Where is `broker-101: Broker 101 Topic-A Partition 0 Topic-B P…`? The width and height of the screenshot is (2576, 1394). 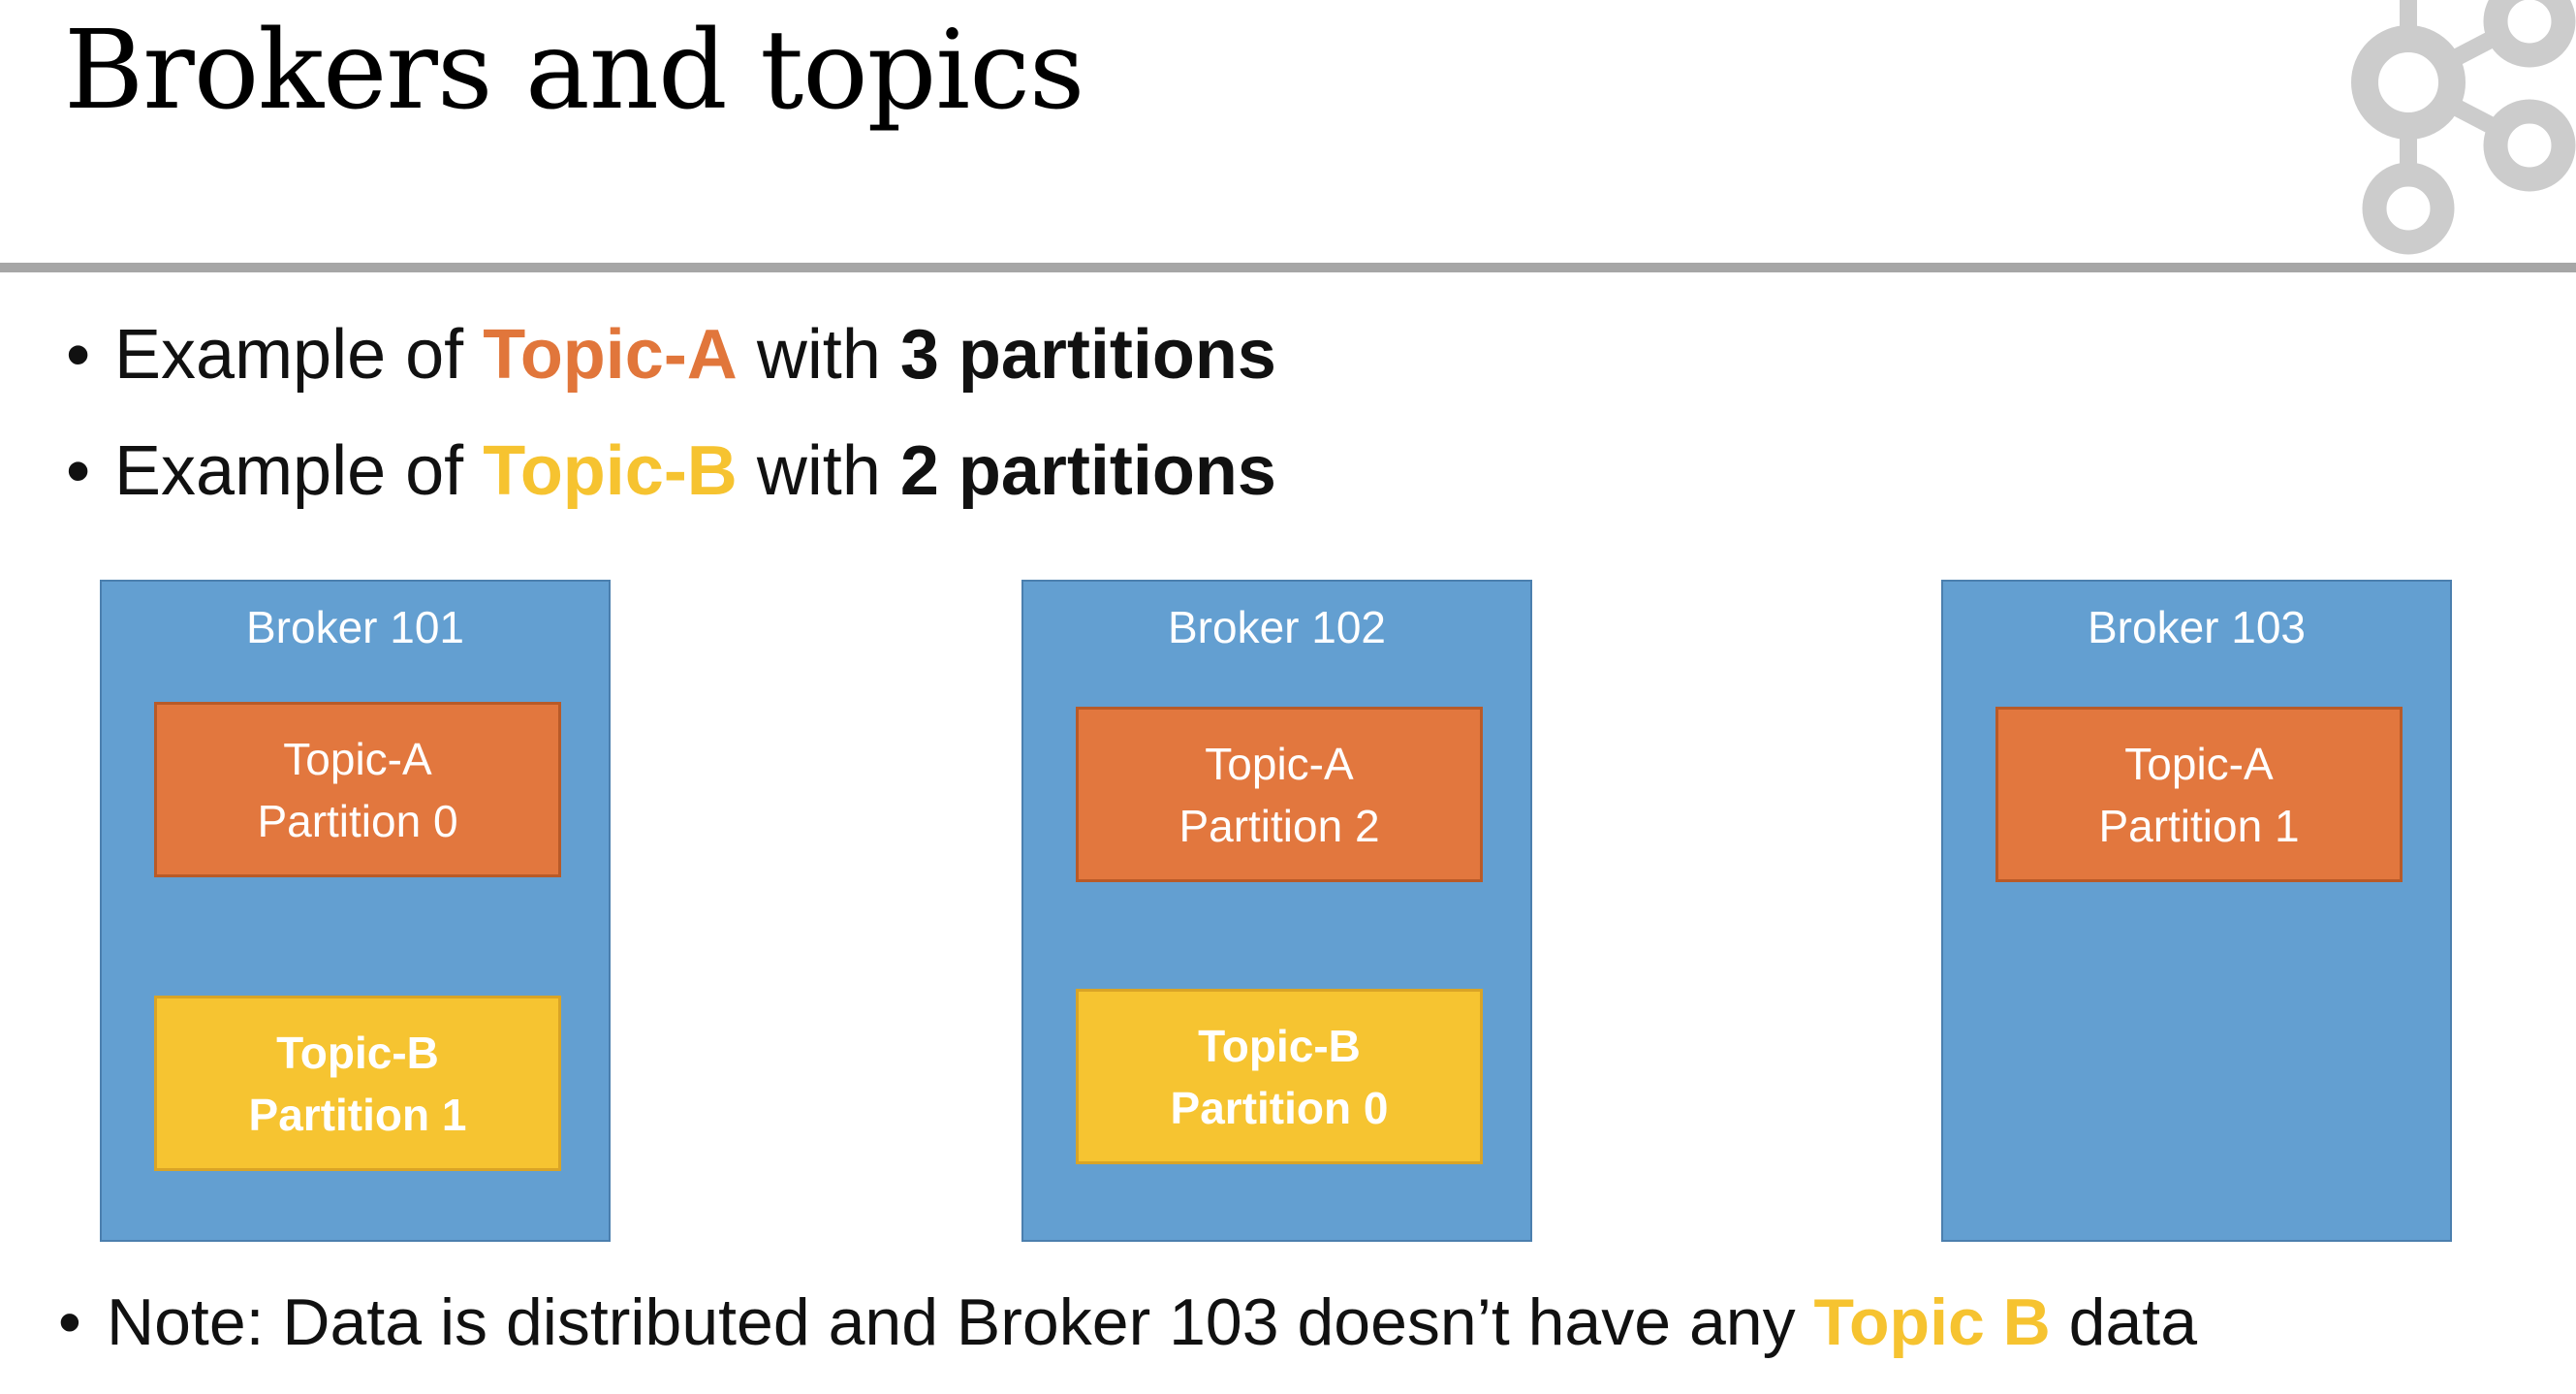
broker-101: Broker 101 Topic-A Partition 0 Topic-B P… is located at coordinates (355, 911).